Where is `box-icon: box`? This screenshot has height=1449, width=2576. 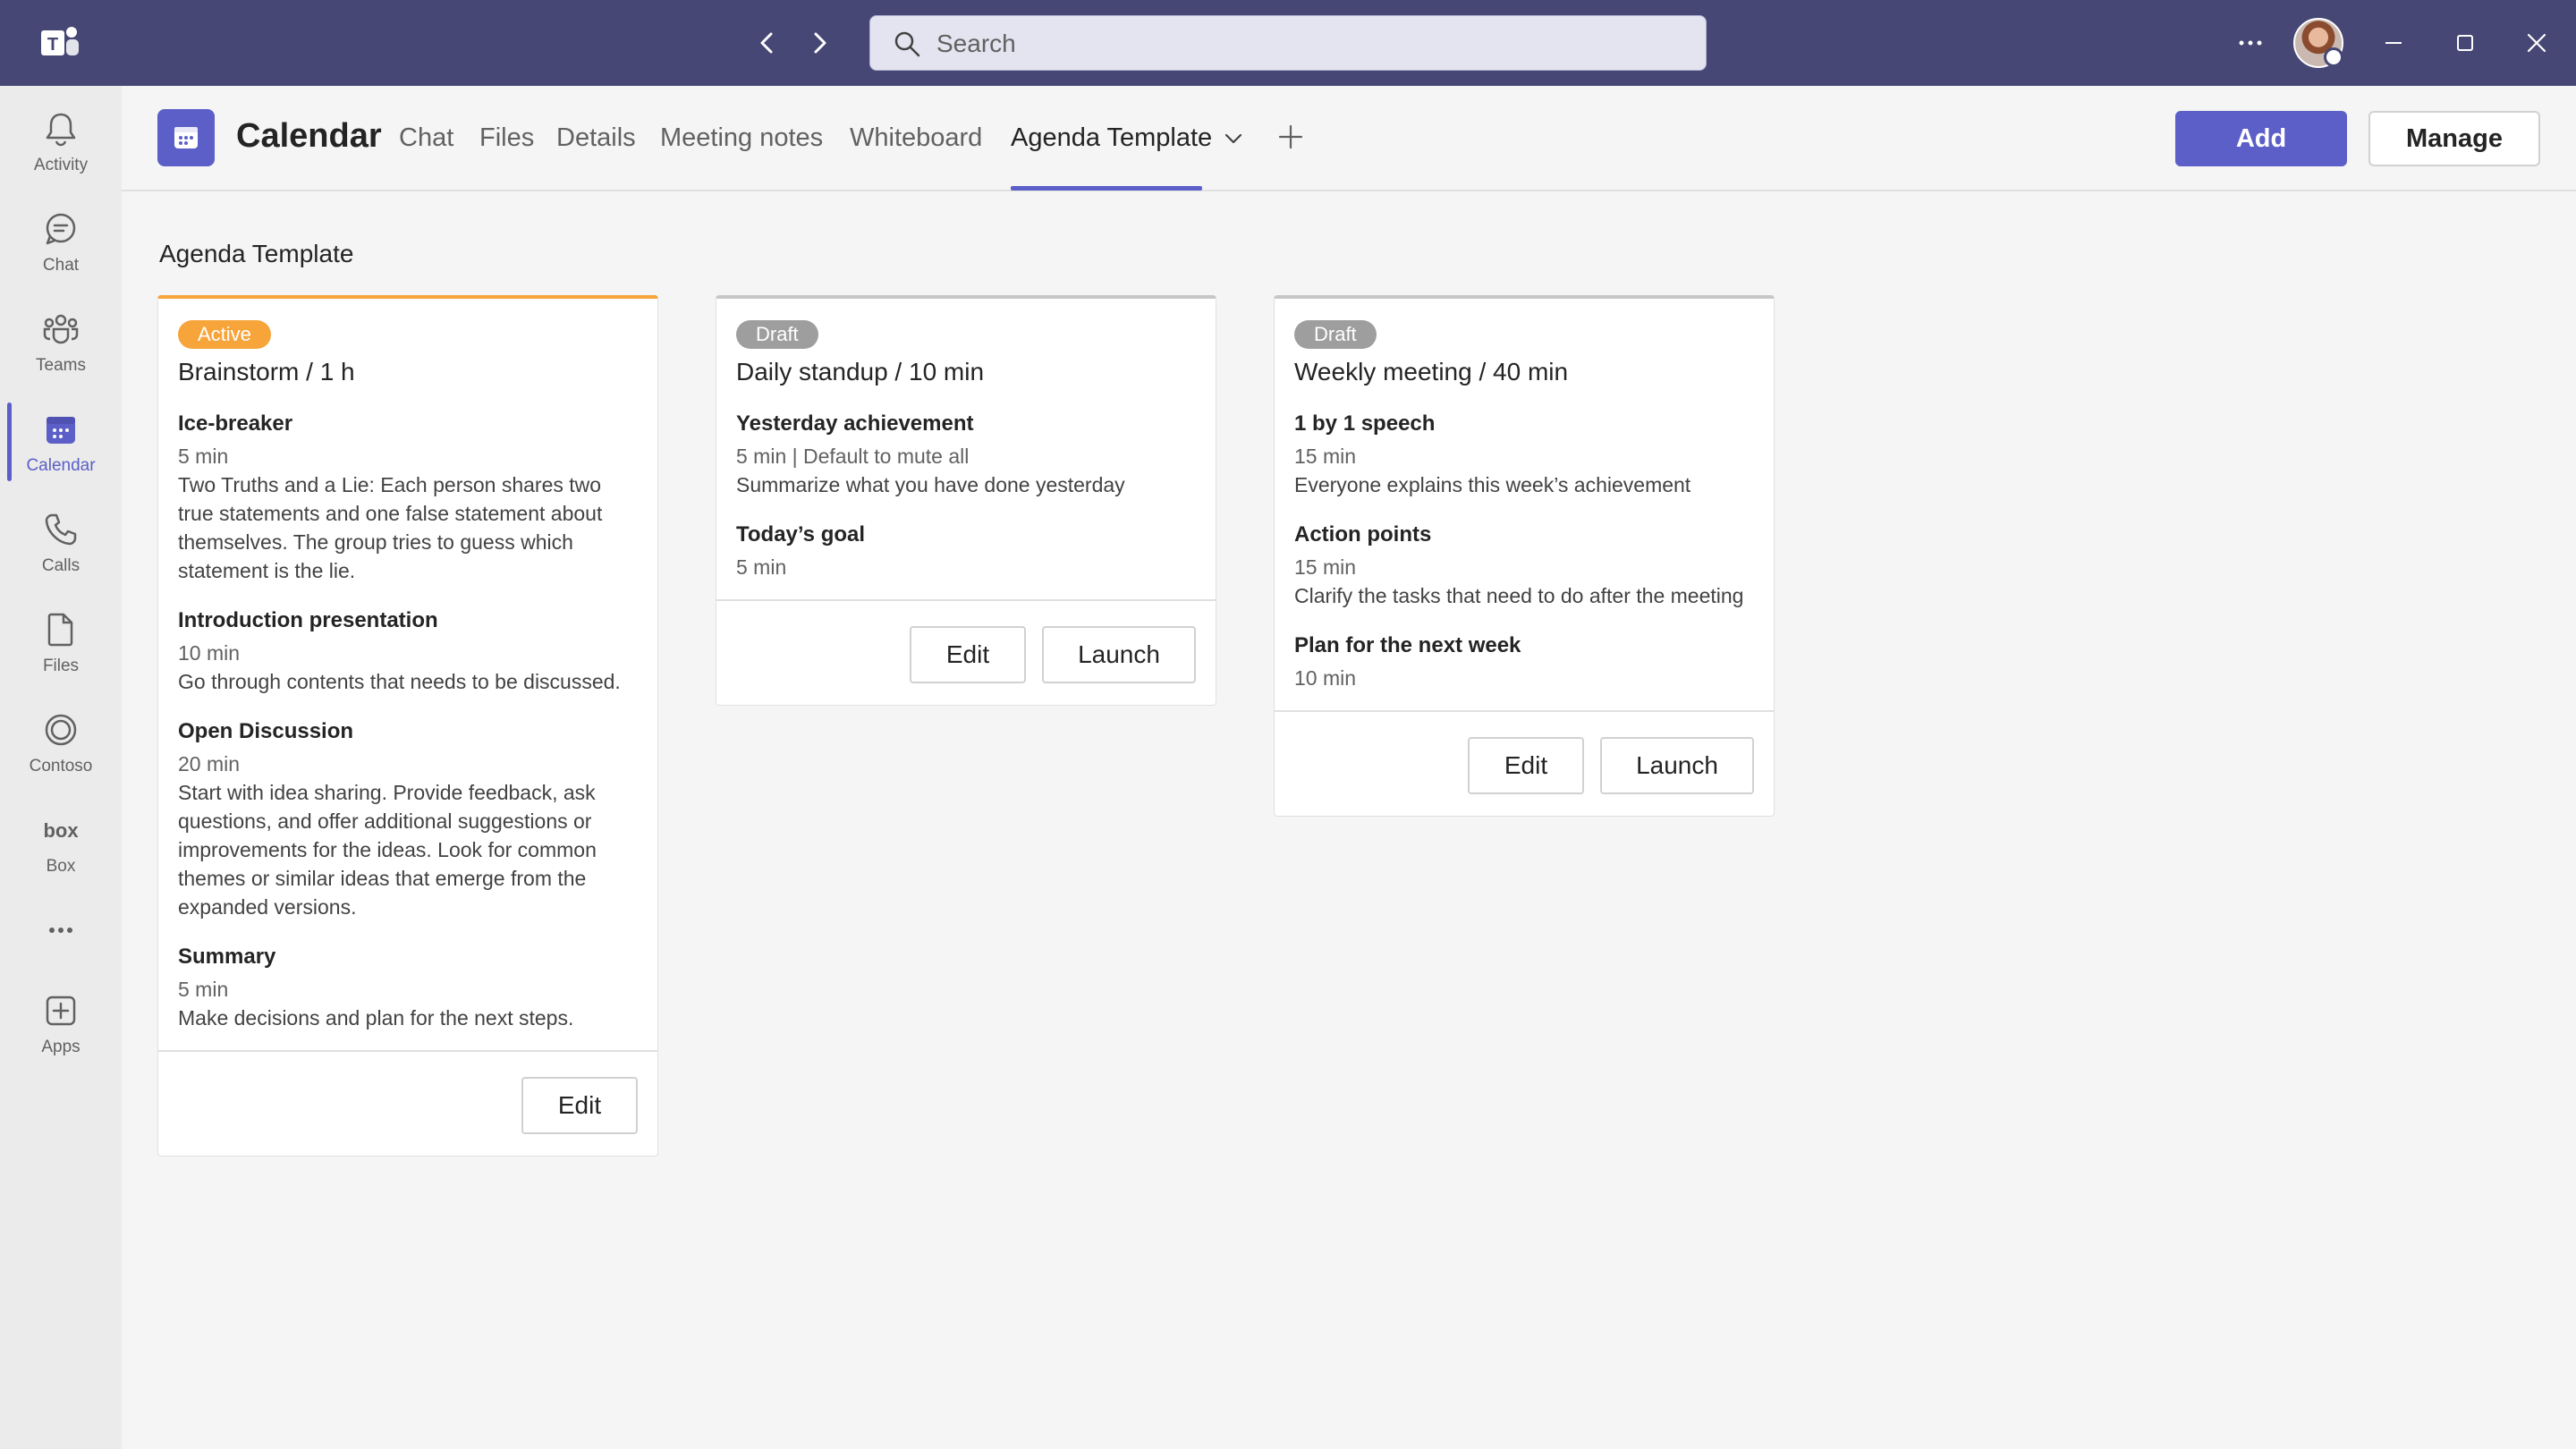
box-icon: box is located at coordinates (61, 830).